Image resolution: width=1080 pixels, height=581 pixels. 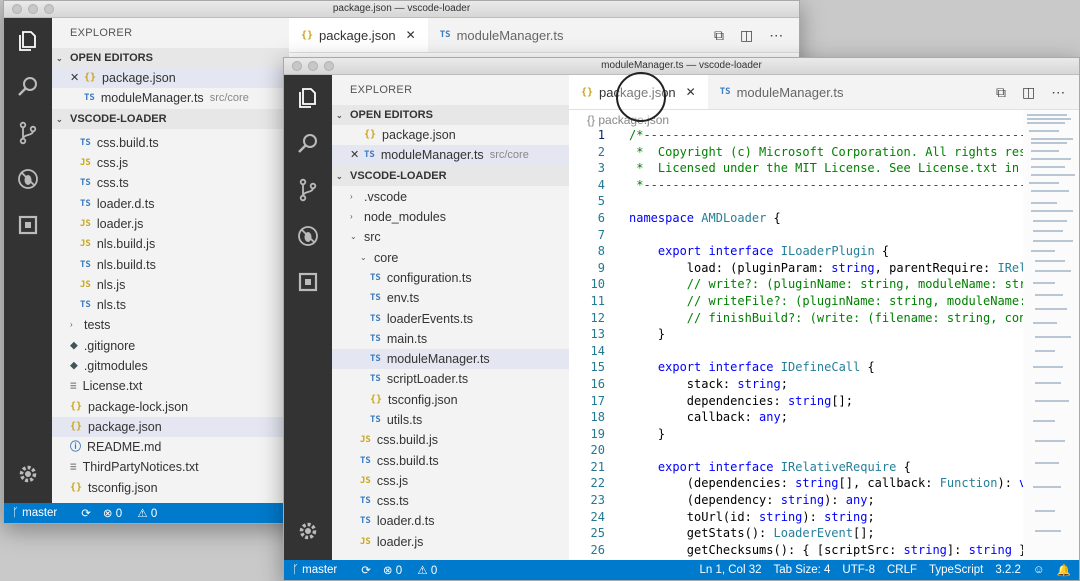 What do you see at coordinates (801, 570) in the screenshot?
I see `tab-size: Tab Size: 4` at bounding box center [801, 570].